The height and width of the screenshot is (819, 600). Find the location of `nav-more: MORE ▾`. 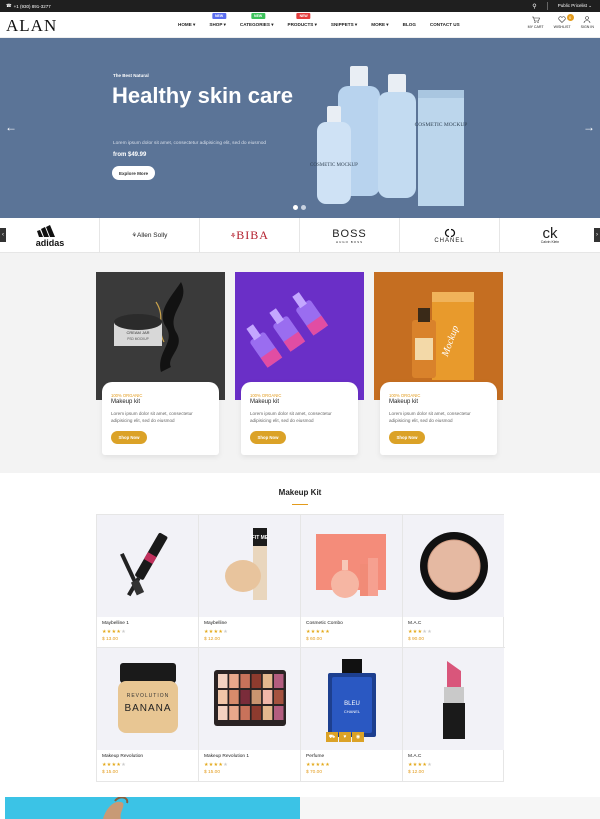

nav-more: MORE ▾ is located at coordinates (379, 25).